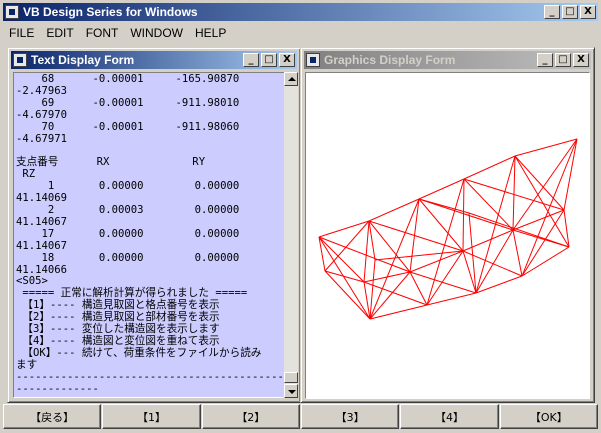 The height and width of the screenshot is (433, 601). Describe the element at coordinates (102, 33) in the screenshot. I see `menu-font: FONT` at that location.